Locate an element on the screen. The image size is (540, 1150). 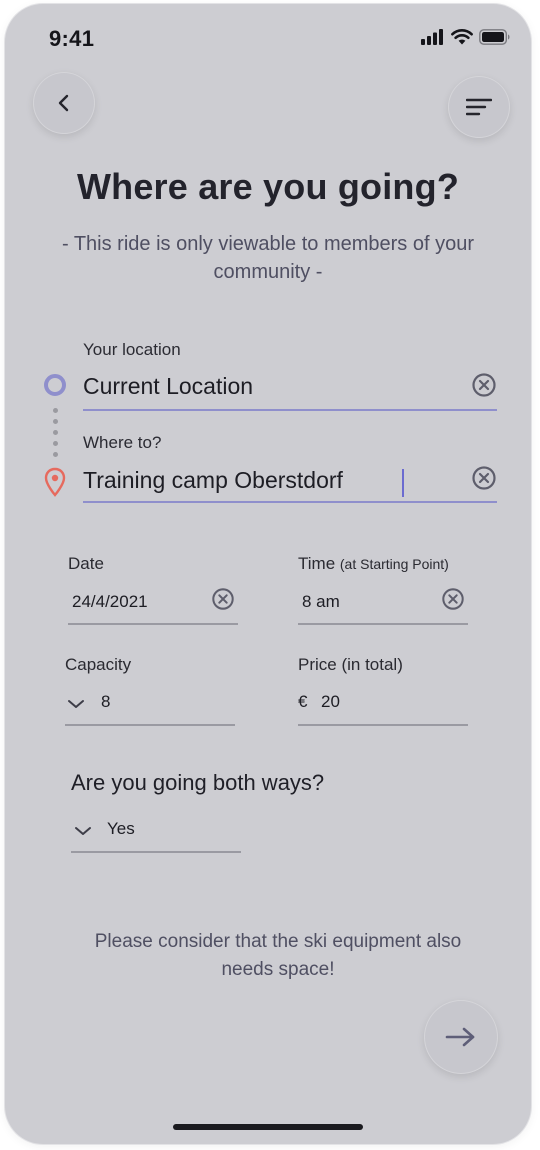
status-icons is located at coordinates (466, 36).